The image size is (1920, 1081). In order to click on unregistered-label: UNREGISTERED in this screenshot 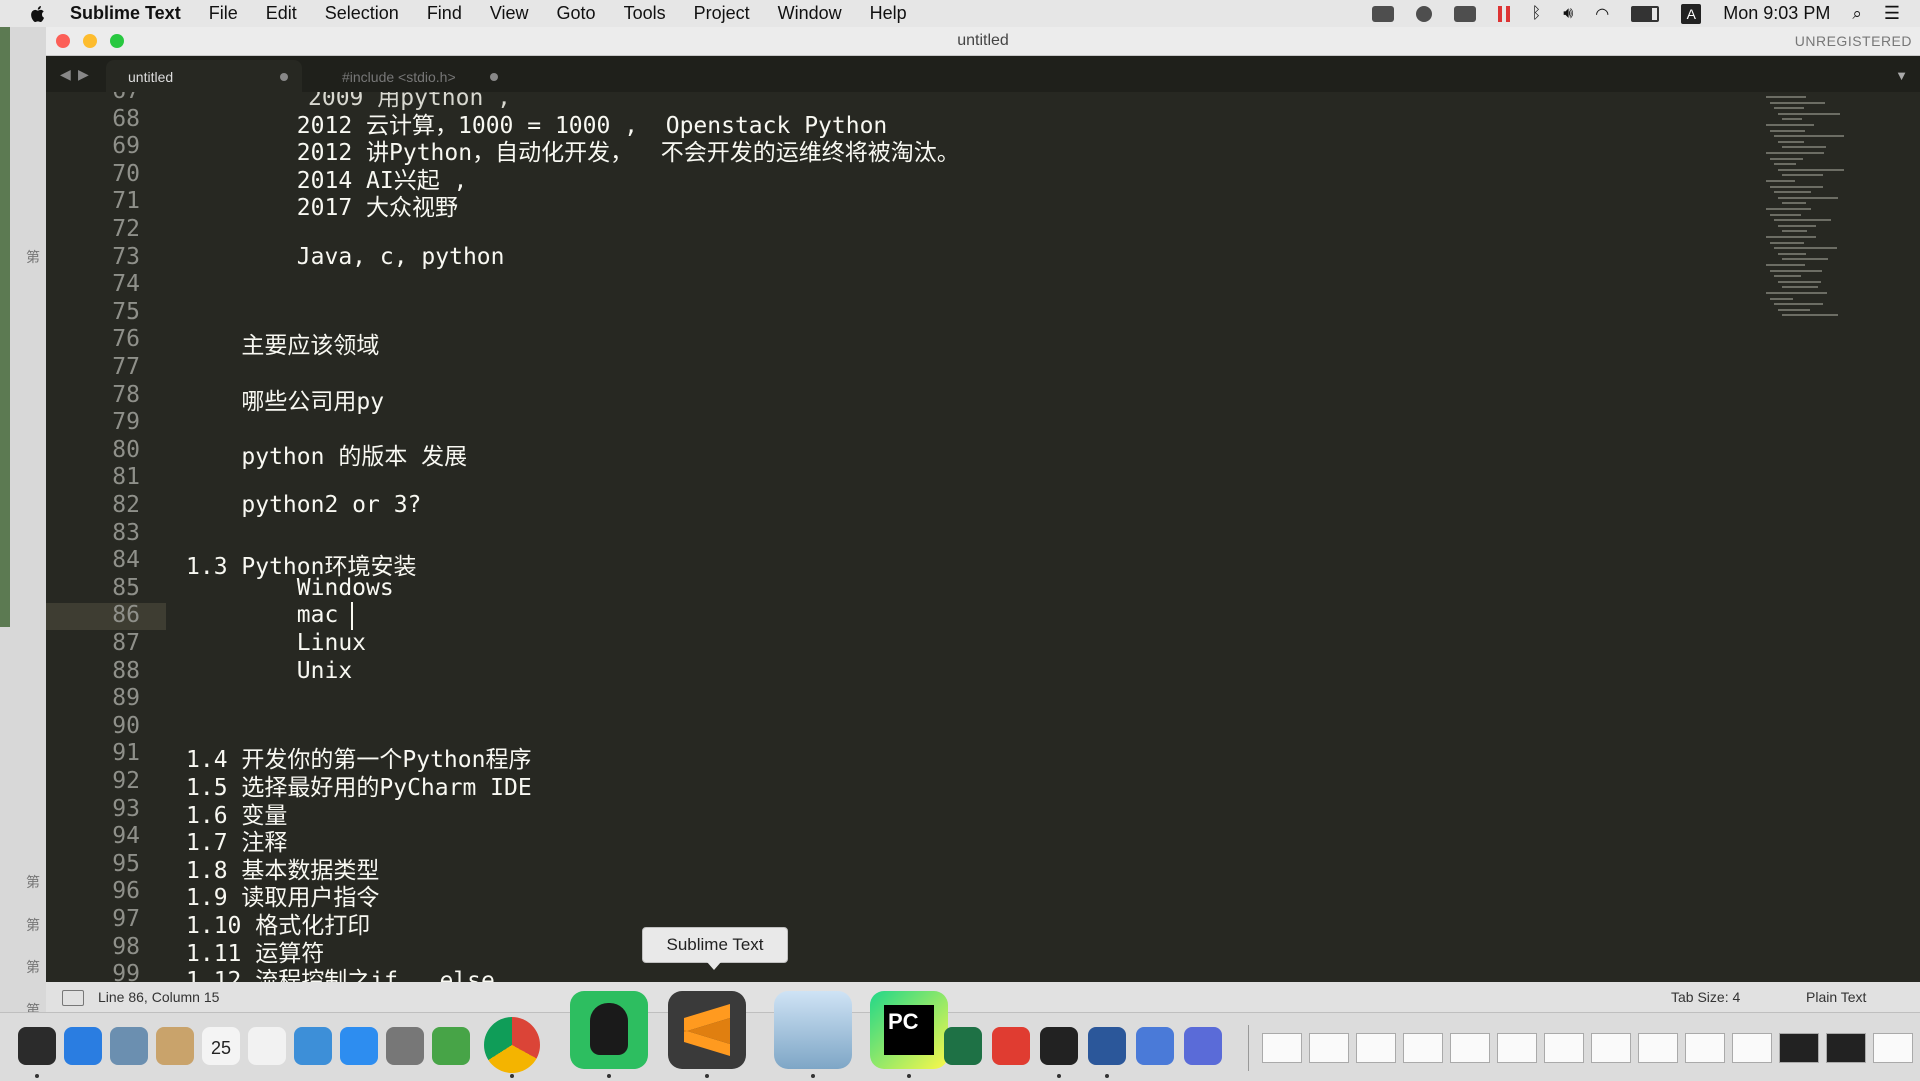, I will do `click(1853, 41)`.